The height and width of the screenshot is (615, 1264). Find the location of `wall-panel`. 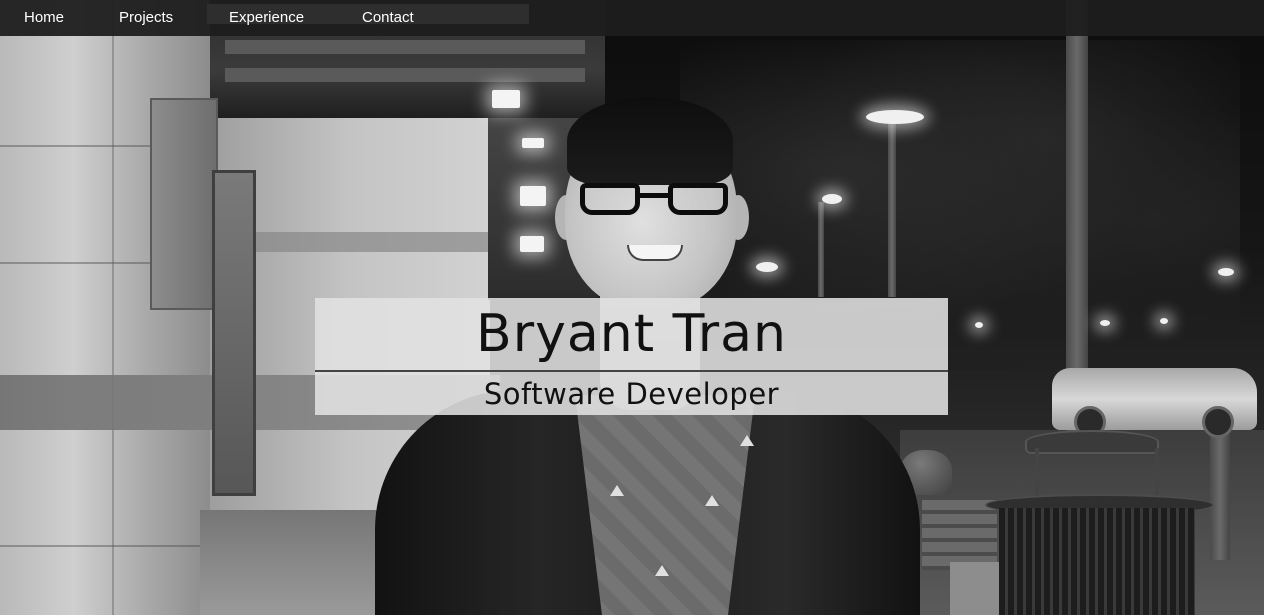

wall-panel is located at coordinates (184, 204).